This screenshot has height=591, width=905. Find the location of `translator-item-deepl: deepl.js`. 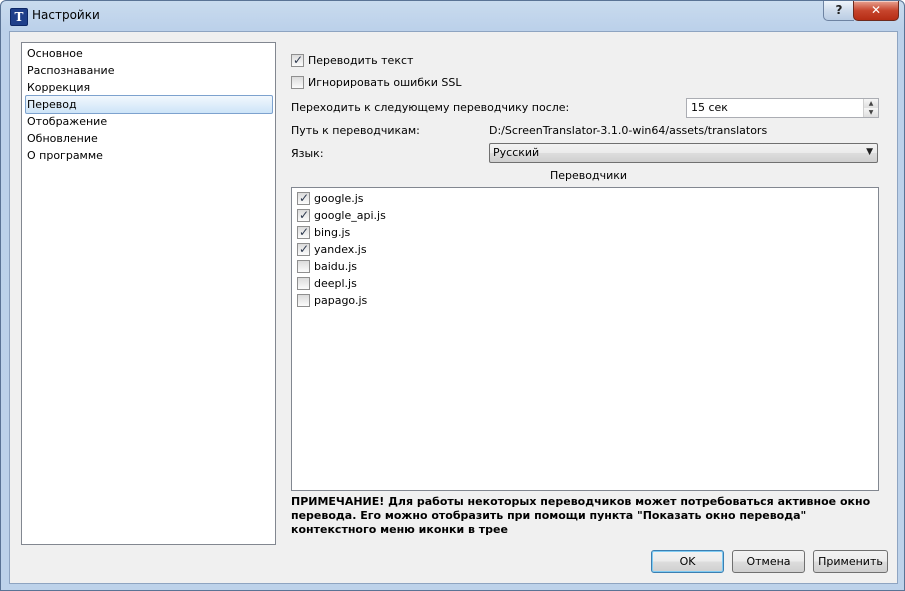

translator-item-deepl: deepl.js is located at coordinates (397, 284).